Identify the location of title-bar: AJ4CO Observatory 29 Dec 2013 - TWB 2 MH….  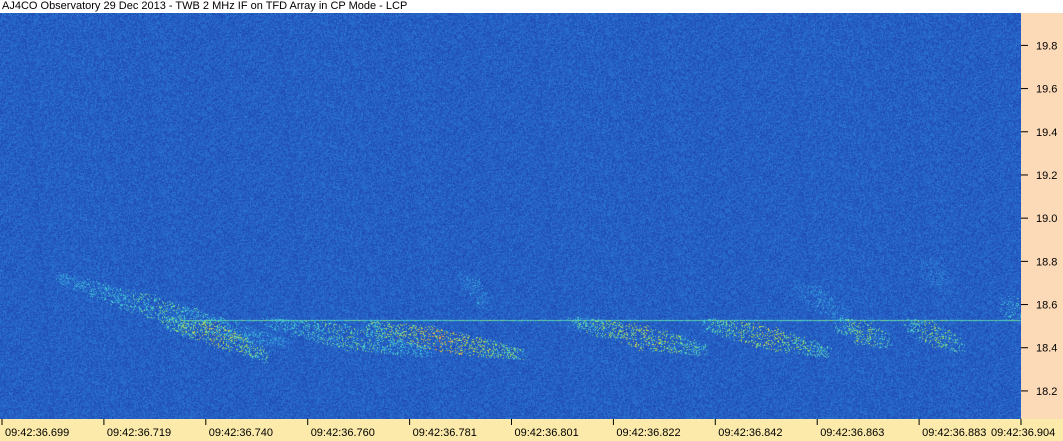
(531, 6).